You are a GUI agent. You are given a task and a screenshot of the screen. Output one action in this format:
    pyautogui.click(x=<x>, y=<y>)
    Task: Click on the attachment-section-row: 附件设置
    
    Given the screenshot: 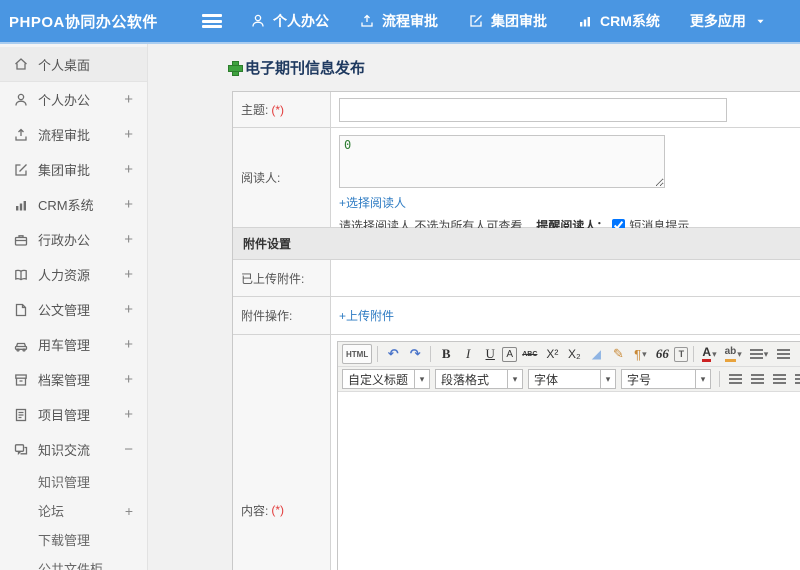 What is the action you would take?
    pyautogui.click(x=516, y=244)
    